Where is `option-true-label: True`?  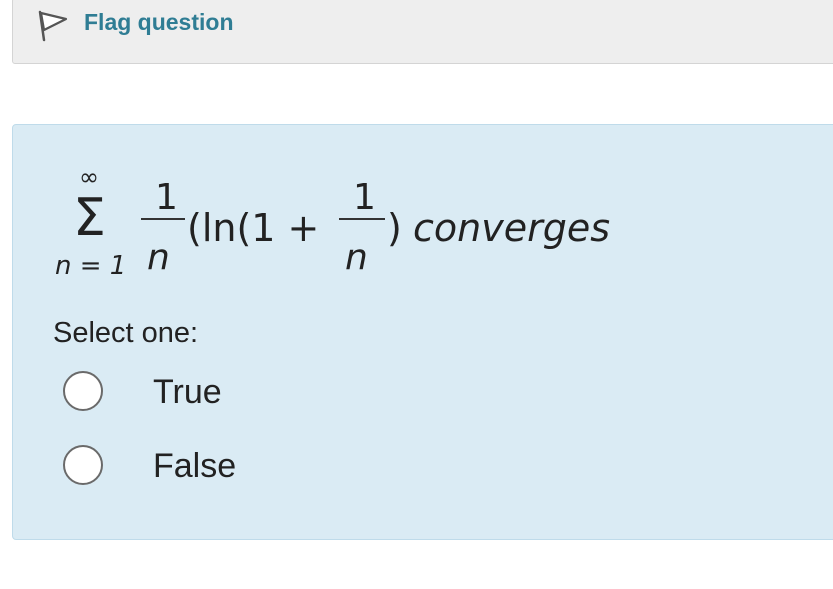
option-true-label: True is located at coordinates (187, 392).